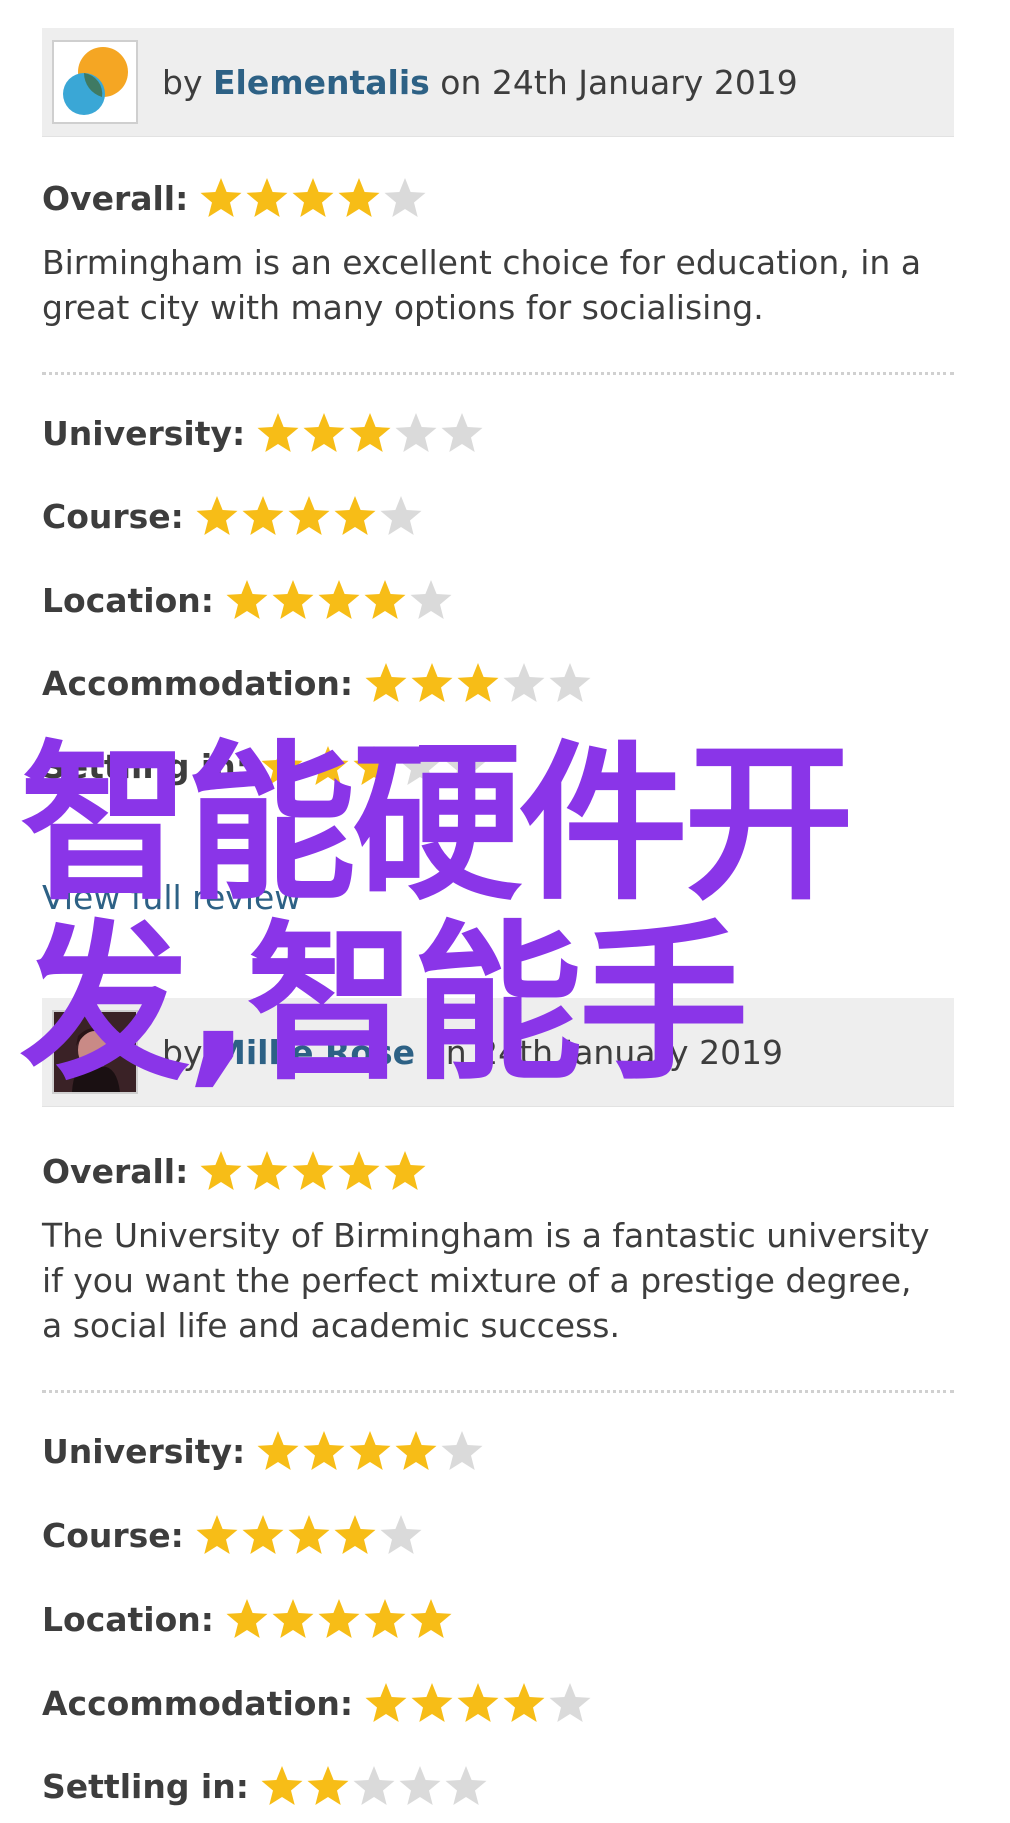 Image resolution: width=1010 pixels, height=1823 pixels. What do you see at coordinates (182, 82) in the screenshot?
I see `byline-prefix: by` at bounding box center [182, 82].